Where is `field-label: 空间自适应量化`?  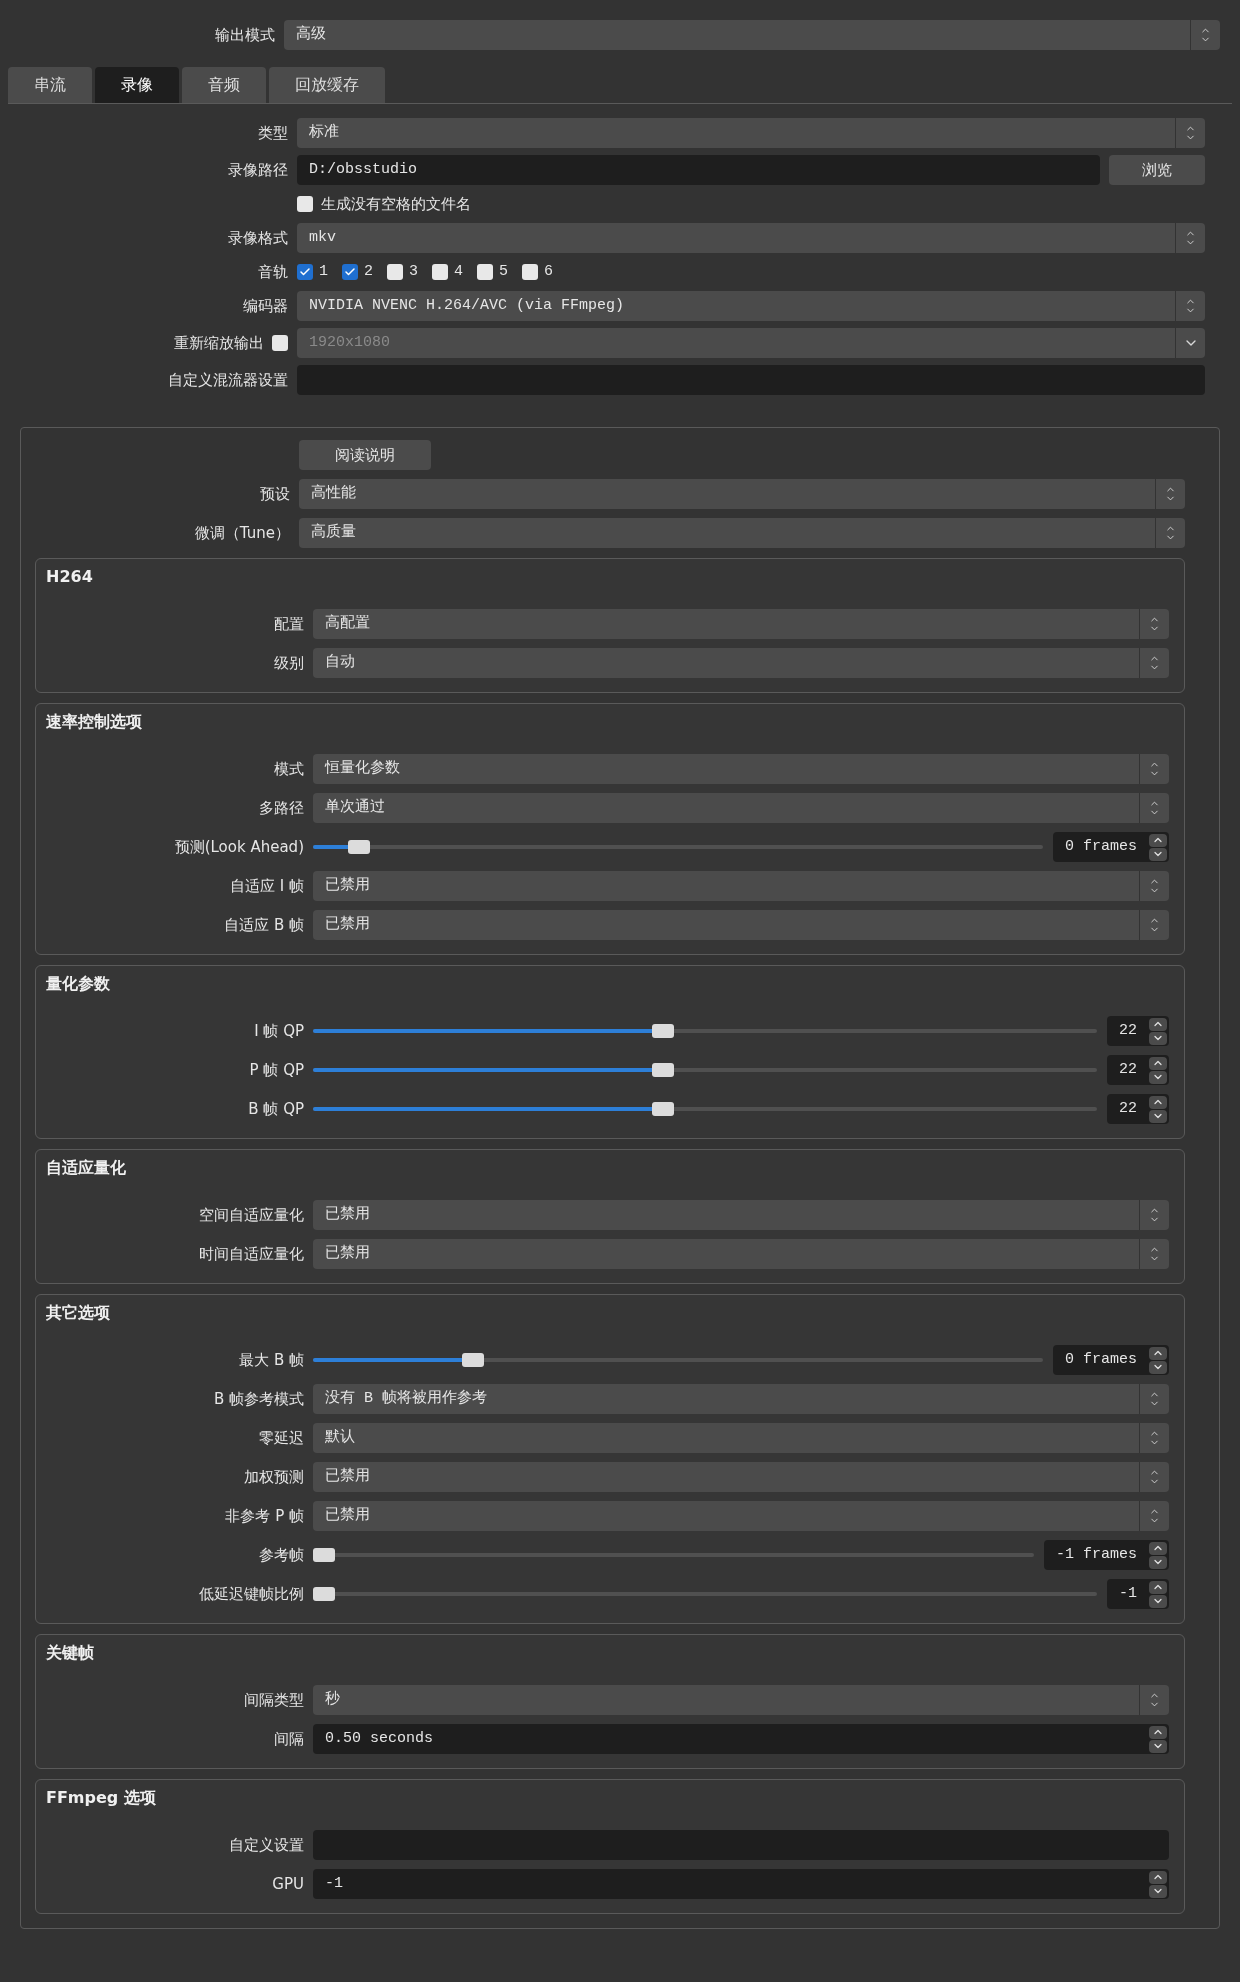 field-label: 空间自适应量化 is located at coordinates (251, 1215).